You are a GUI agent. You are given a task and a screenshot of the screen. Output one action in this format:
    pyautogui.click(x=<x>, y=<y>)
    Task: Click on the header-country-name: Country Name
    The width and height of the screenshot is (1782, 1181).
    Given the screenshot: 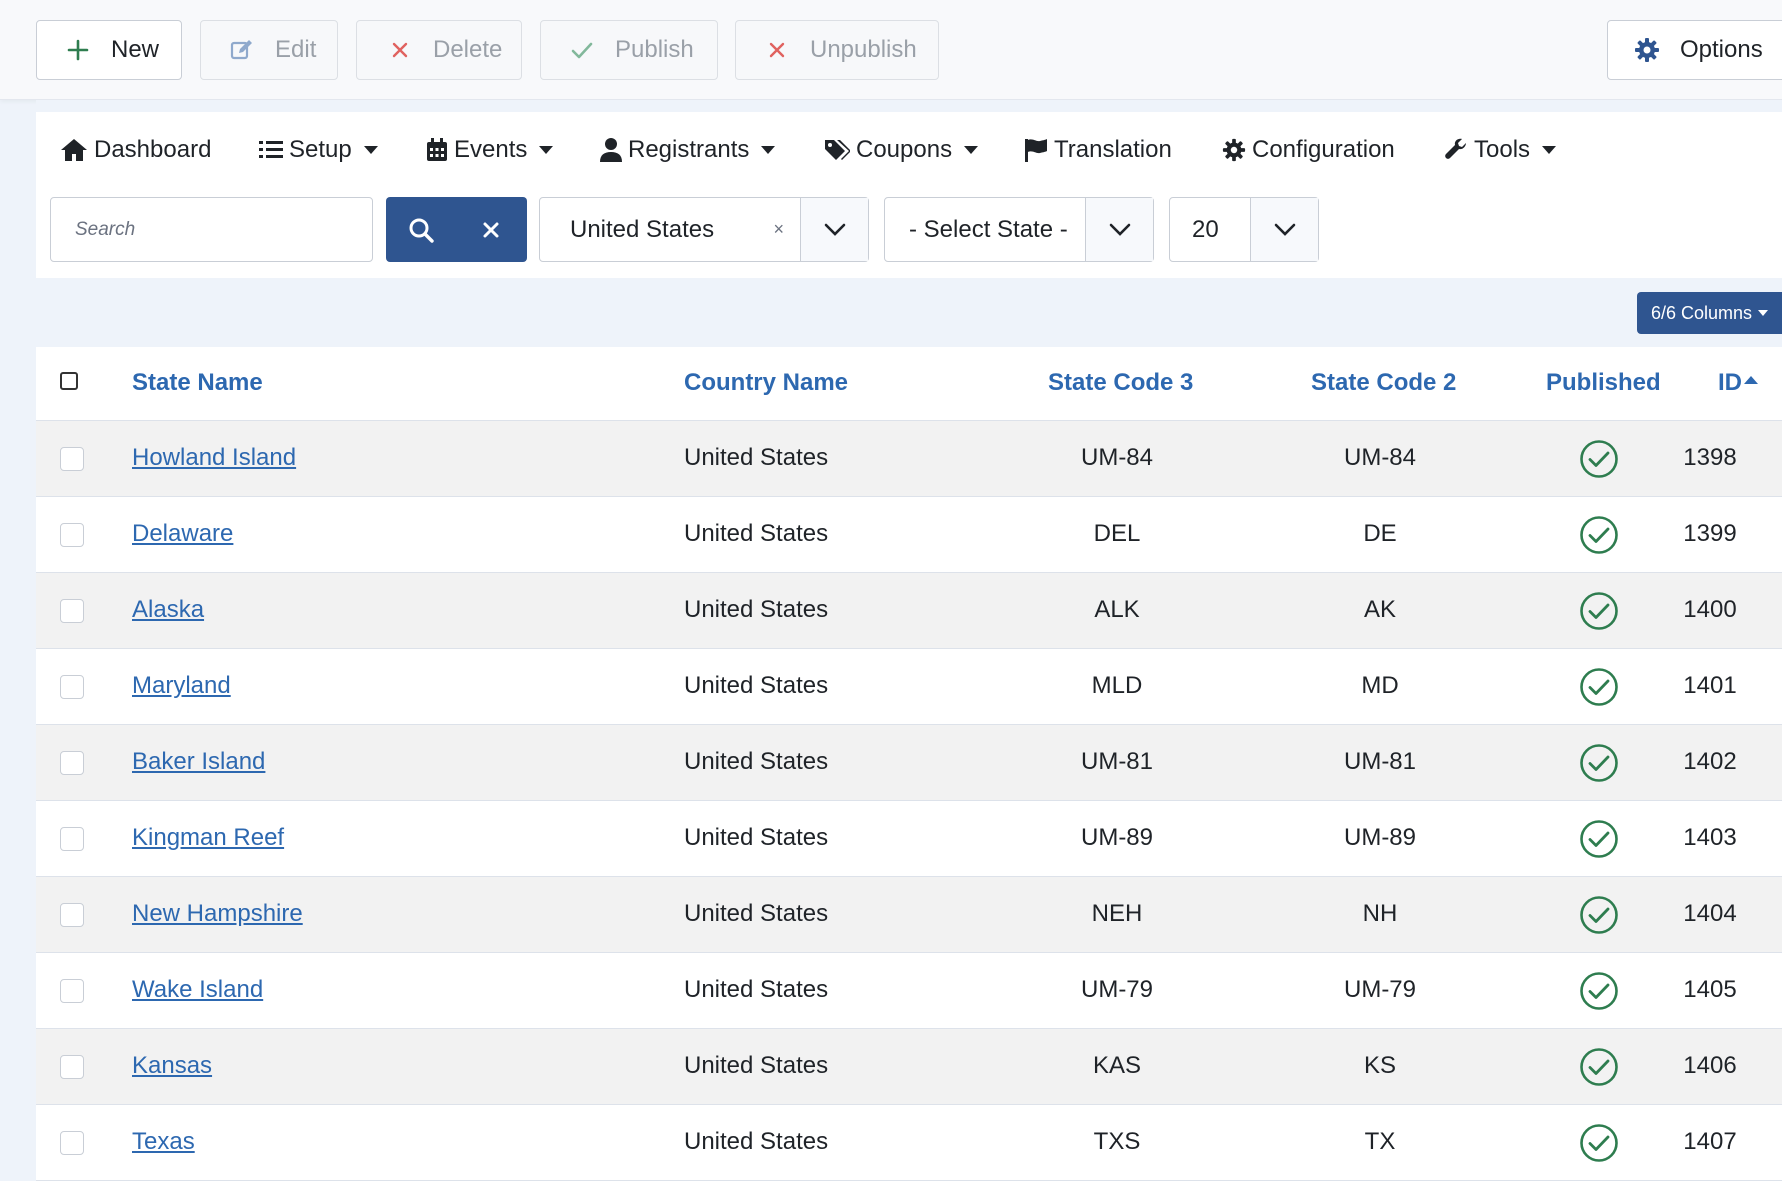 What is the action you would take?
    pyautogui.click(x=766, y=383)
    